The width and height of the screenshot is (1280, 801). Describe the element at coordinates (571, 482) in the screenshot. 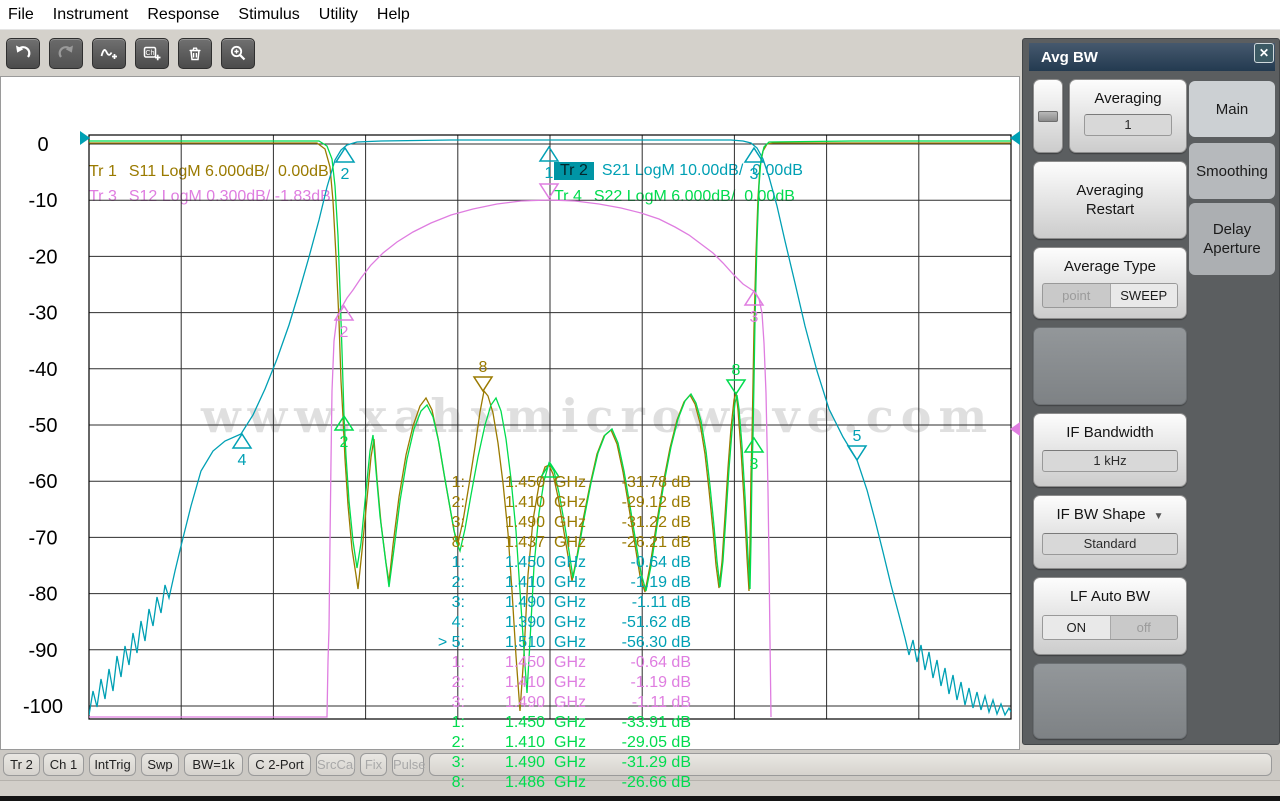

I see `marker-readout-row: 1: 1.450 GHz -31.78 dB` at that location.